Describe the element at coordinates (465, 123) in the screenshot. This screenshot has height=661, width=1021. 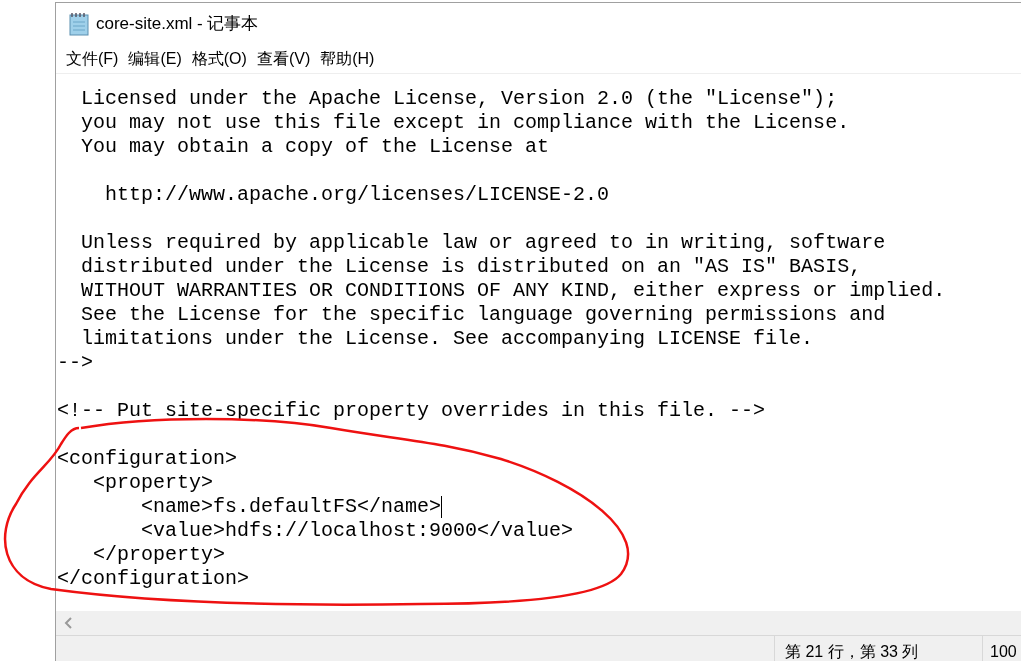
I see `code-line: you may not use this file except in compliance with the License.` at that location.